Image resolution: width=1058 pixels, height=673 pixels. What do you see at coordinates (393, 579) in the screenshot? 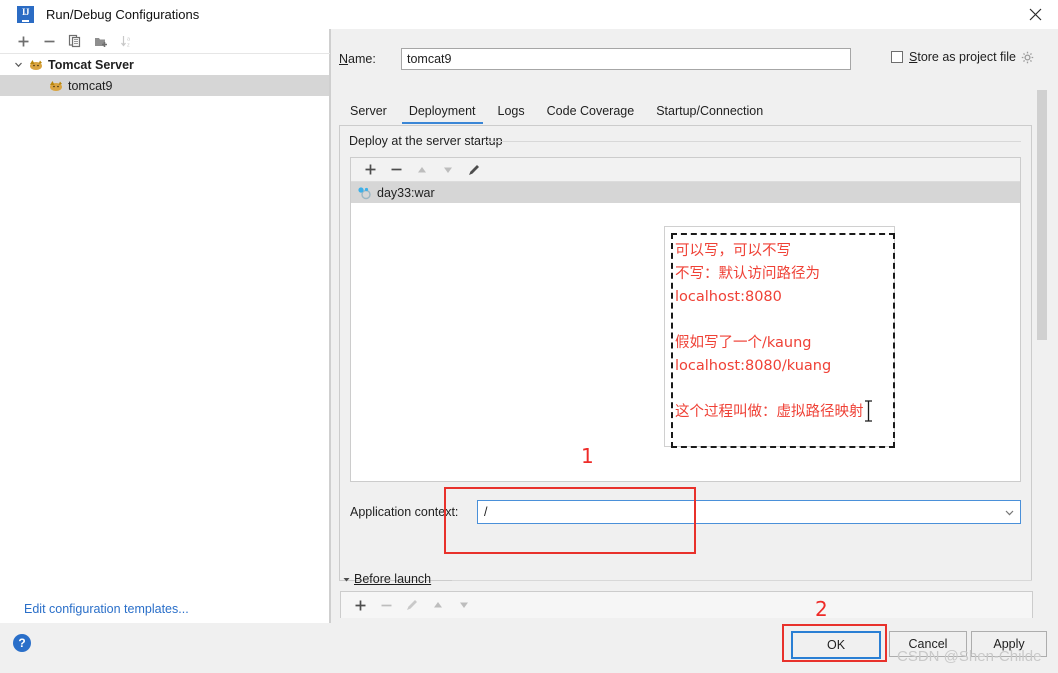
I see `before-launch-label: Before launch` at bounding box center [393, 579].